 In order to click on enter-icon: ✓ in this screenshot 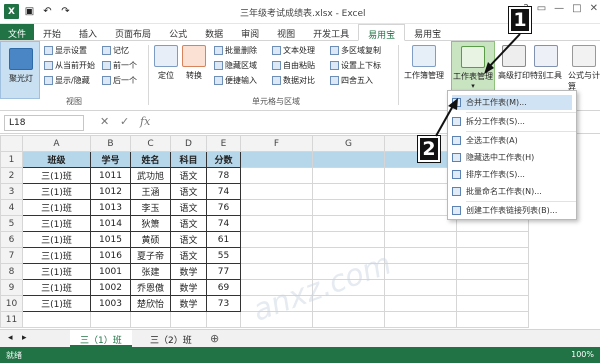, I will do `click(124, 121)`.